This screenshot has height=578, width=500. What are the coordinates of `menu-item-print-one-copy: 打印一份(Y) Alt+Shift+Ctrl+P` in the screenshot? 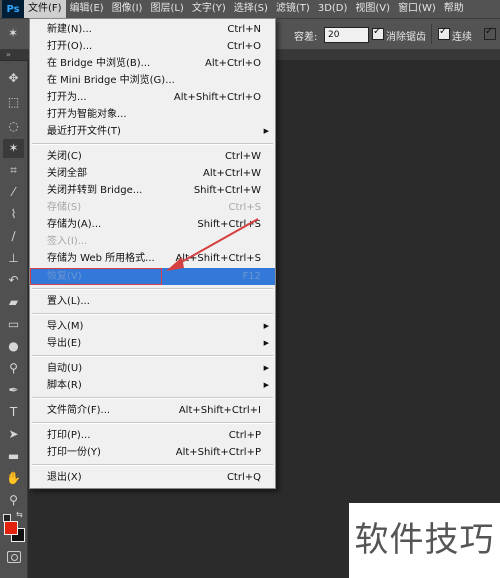 It's located at (152, 452).